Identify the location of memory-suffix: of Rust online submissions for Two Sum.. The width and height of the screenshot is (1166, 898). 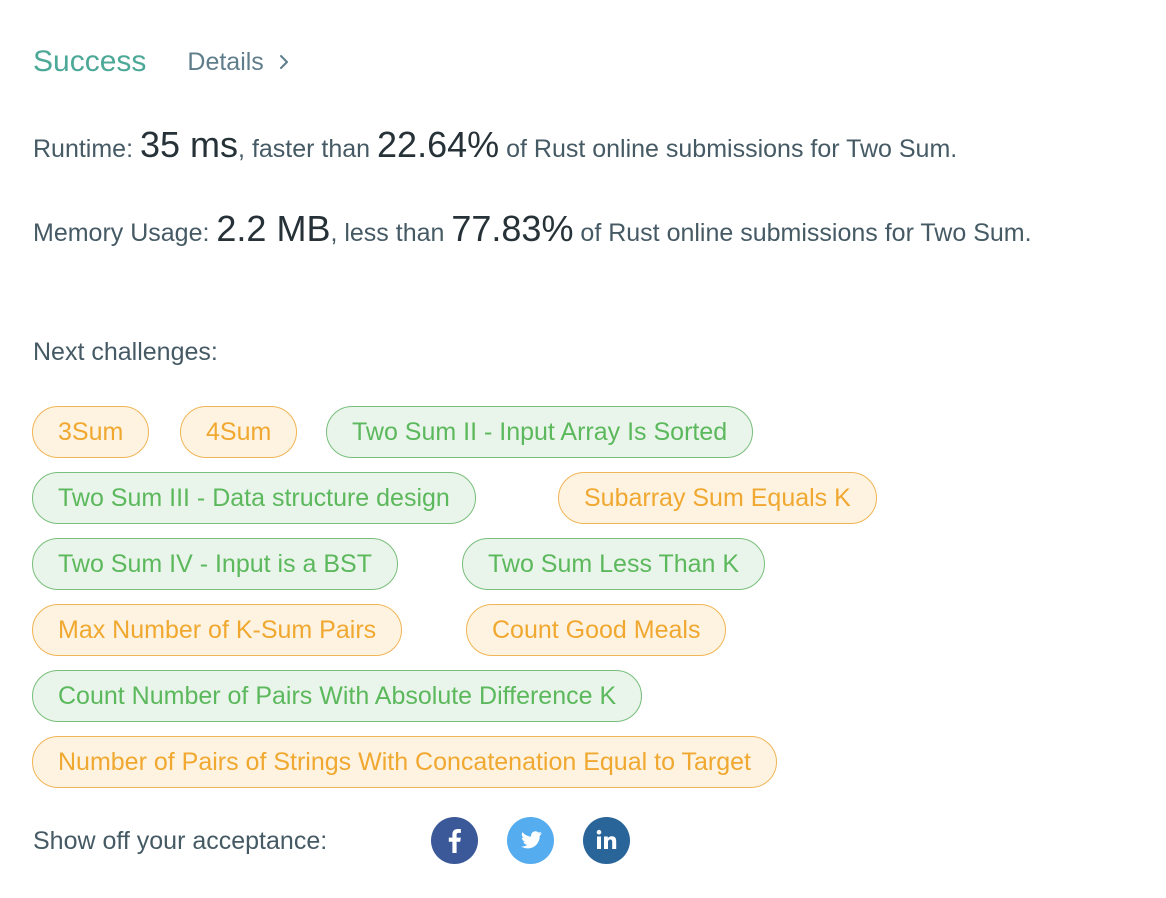
(806, 233).